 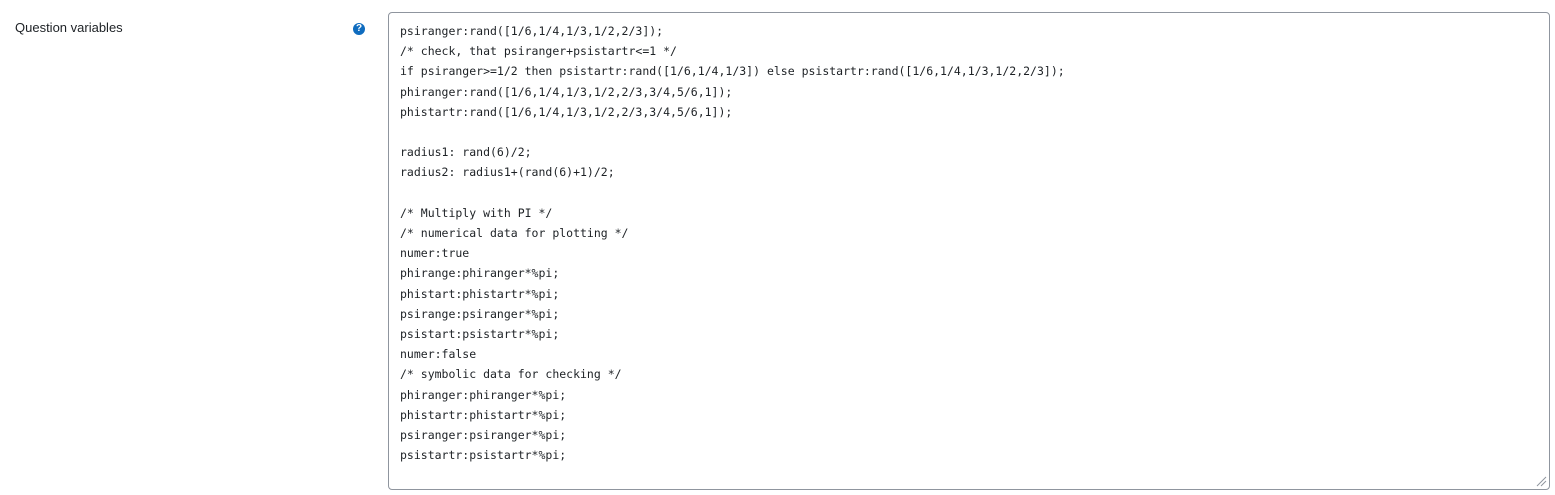 I want to click on question-variables-label: Question variables, so click(x=69, y=27).